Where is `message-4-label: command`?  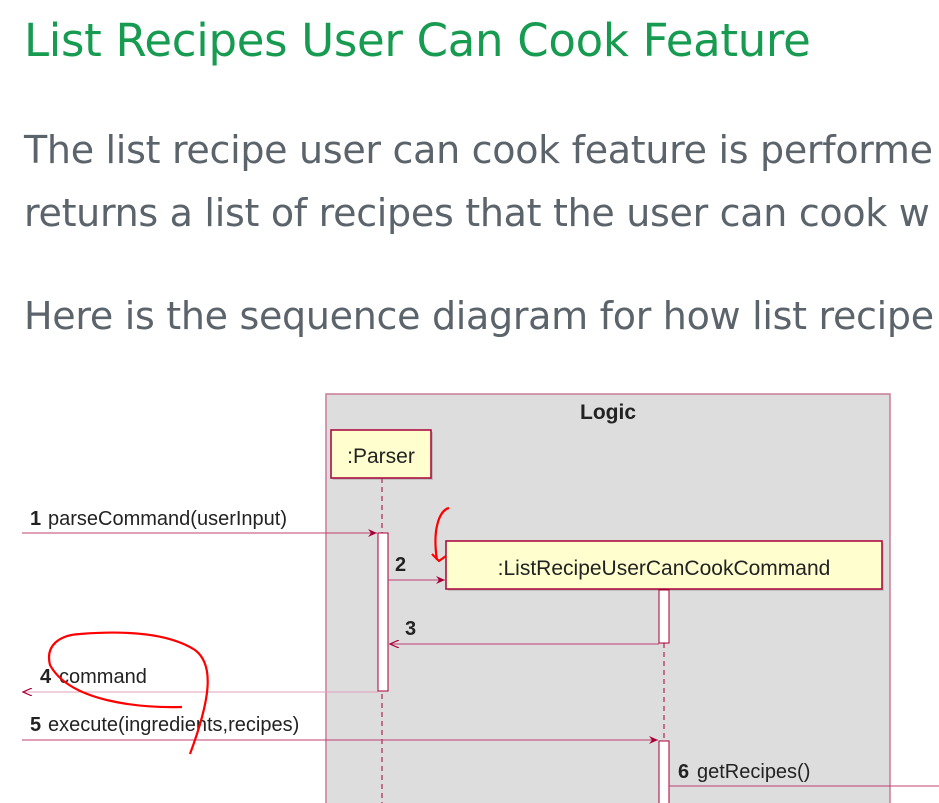
message-4-label: command is located at coordinates (103, 677).